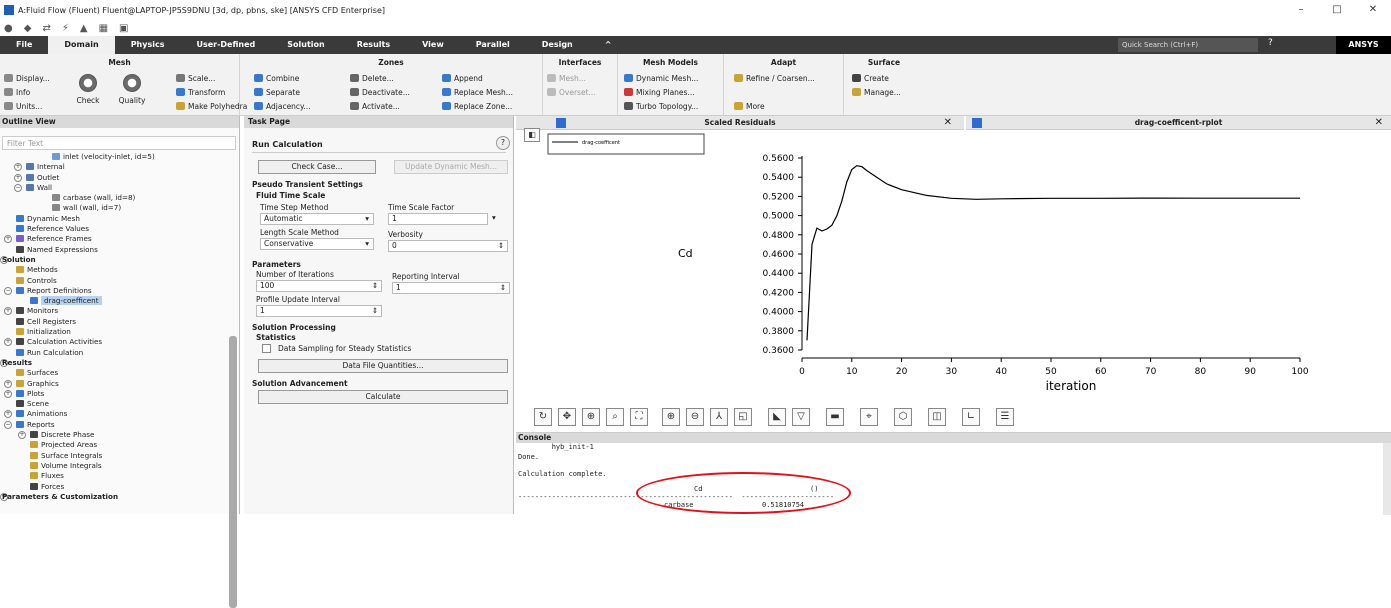  What do you see at coordinates (115, 363) in the screenshot?
I see `tree-item: − Results` at bounding box center [115, 363].